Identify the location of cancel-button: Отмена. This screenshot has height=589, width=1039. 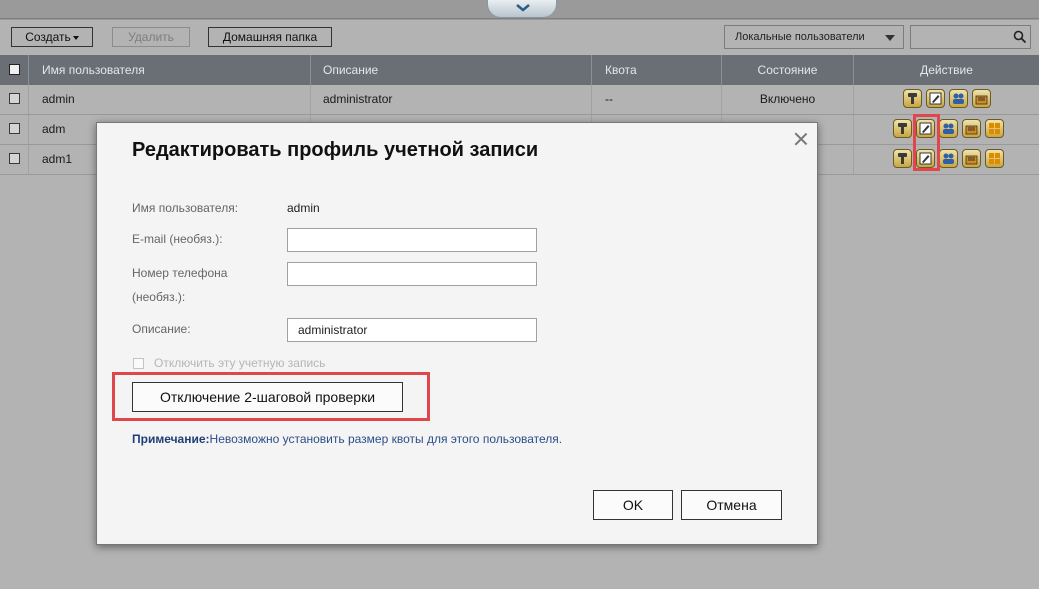
(731, 505).